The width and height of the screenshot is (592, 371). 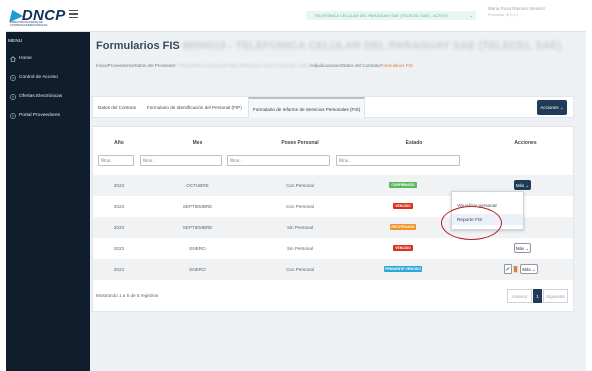 I want to click on pagination-page-1: 1, so click(x=537, y=296).